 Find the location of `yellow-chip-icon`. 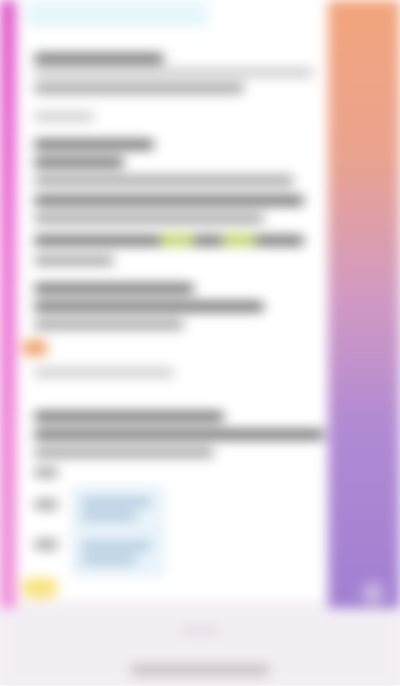

yellow-chip-icon is located at coordinates (40, 588).